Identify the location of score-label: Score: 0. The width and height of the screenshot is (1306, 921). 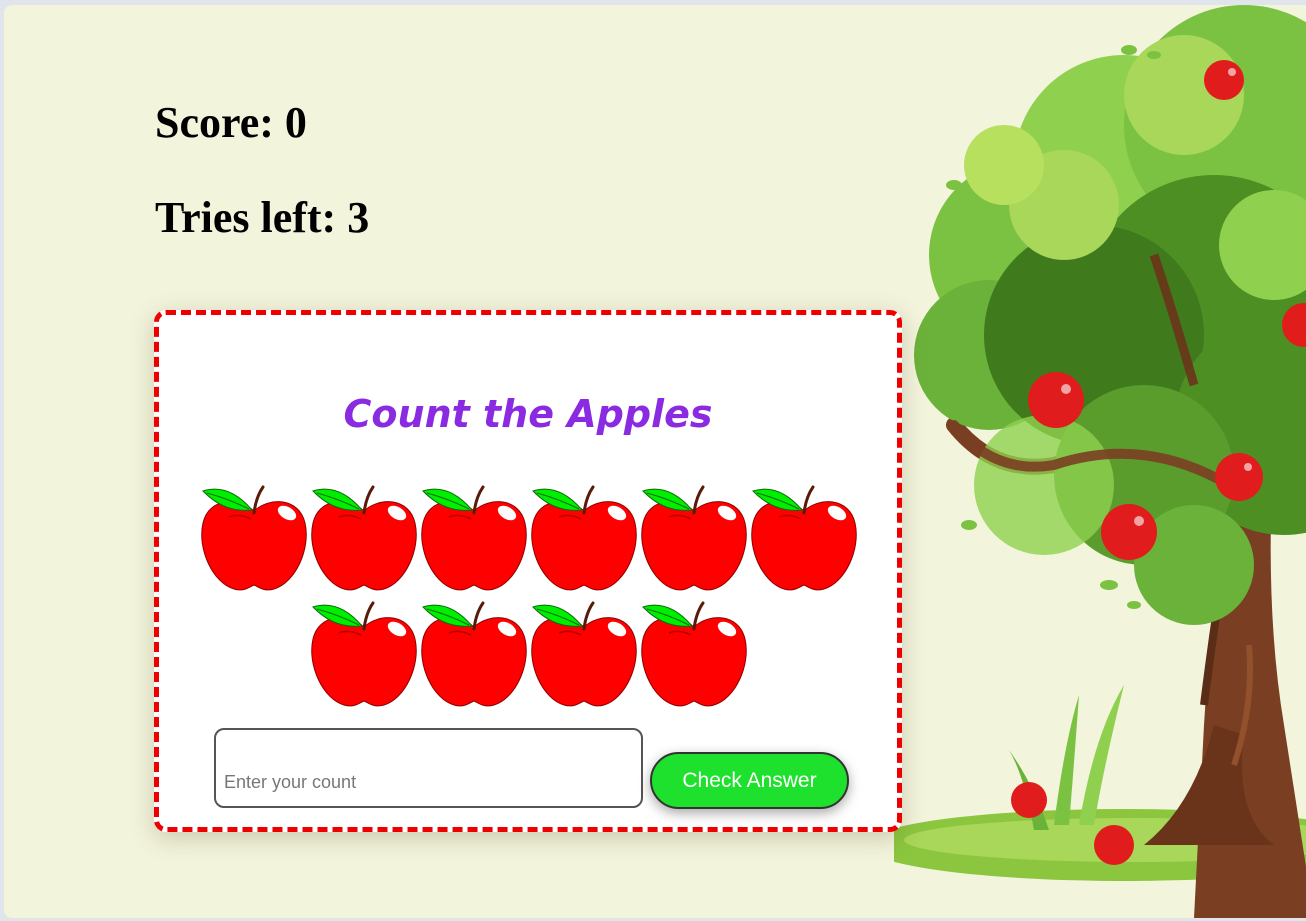
(231, 122).